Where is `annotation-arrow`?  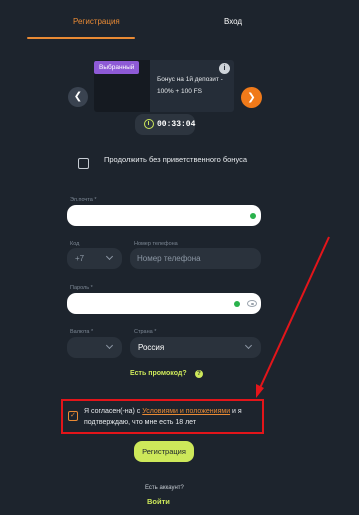 annotation-arrow is located at coordinates (293, 317).